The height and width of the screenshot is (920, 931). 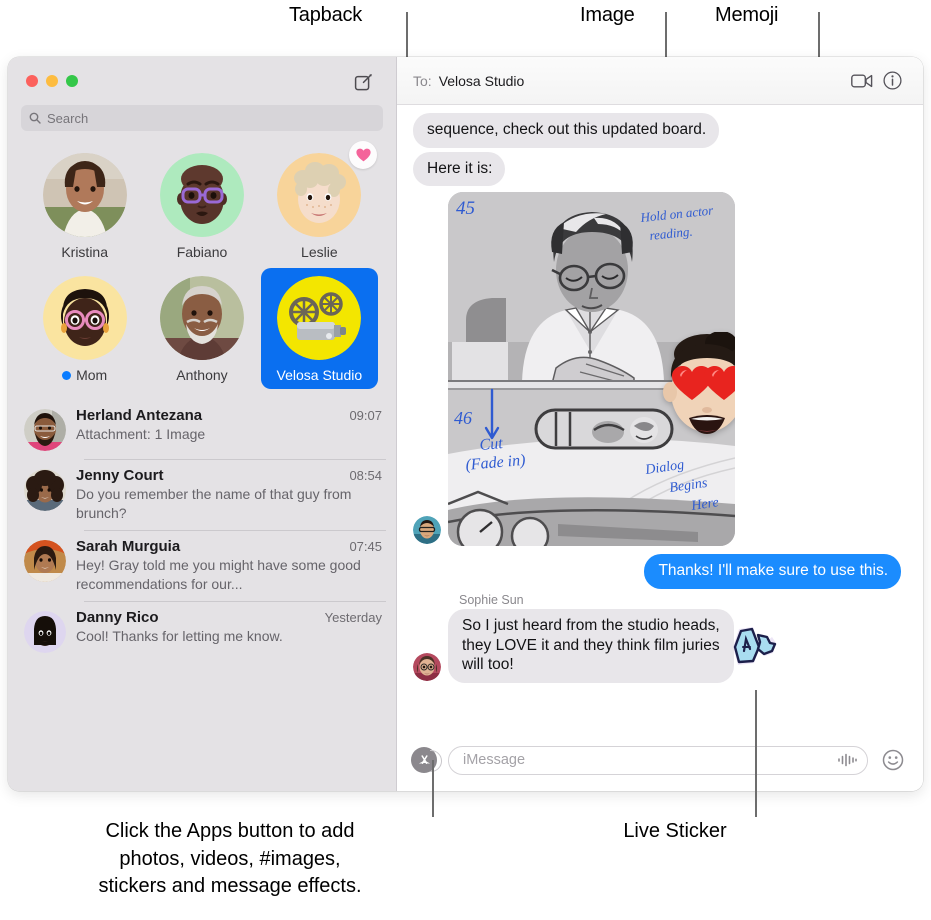 I want to click on list-item-preview: Cool! Thanks for letting me know., so click(x=179, y=636).